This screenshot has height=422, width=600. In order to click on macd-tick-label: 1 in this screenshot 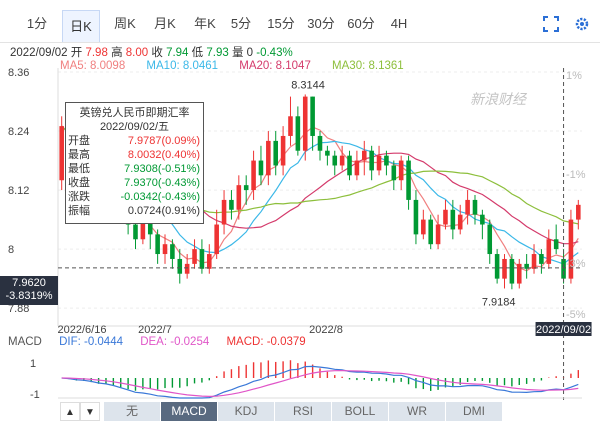, I will do `click(33, 364)`.